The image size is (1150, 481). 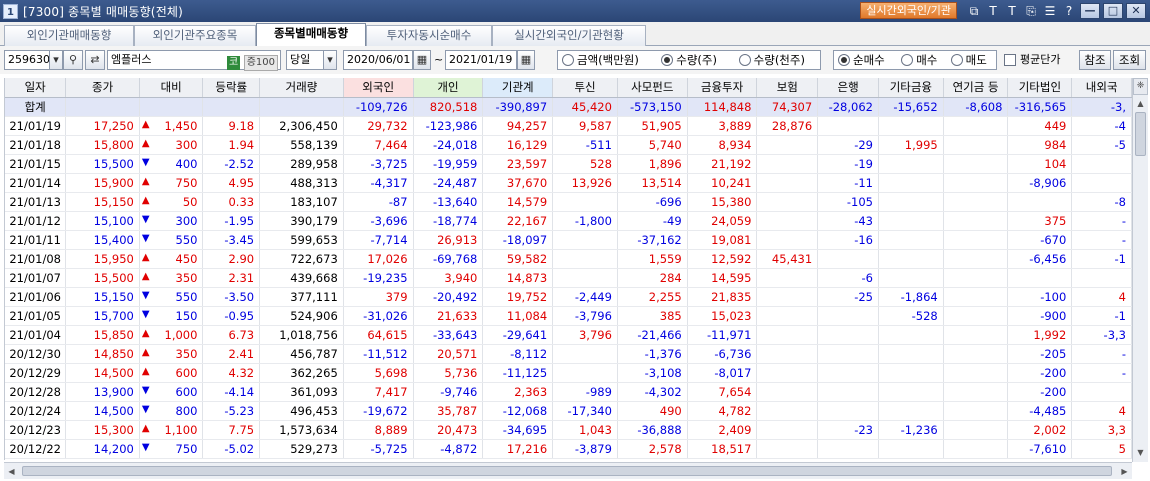 What do you see at coordinates (11, 471) in the screenshot?
I see `scroll-left-icon: ◀` at bounding box center [11, 471].